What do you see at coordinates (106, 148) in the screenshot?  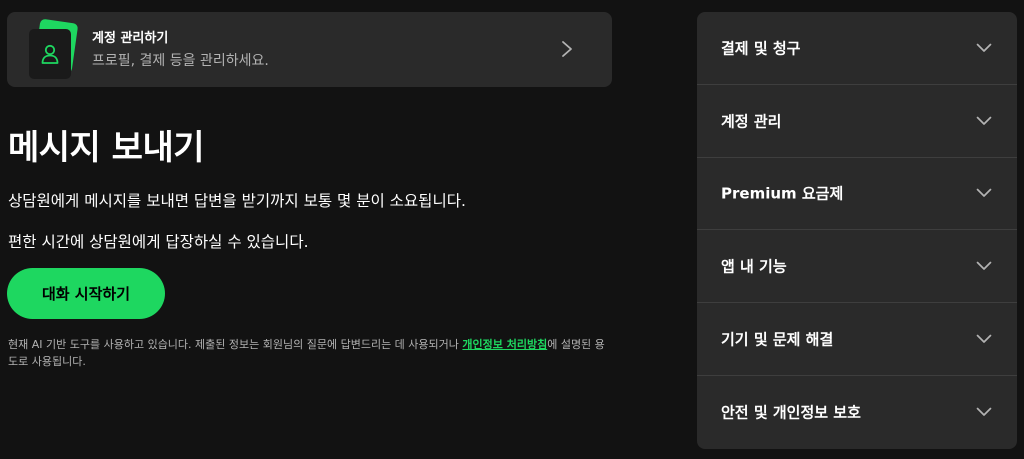 I see `page-title: 메시지 보내기` at bounding box center [106, 148].